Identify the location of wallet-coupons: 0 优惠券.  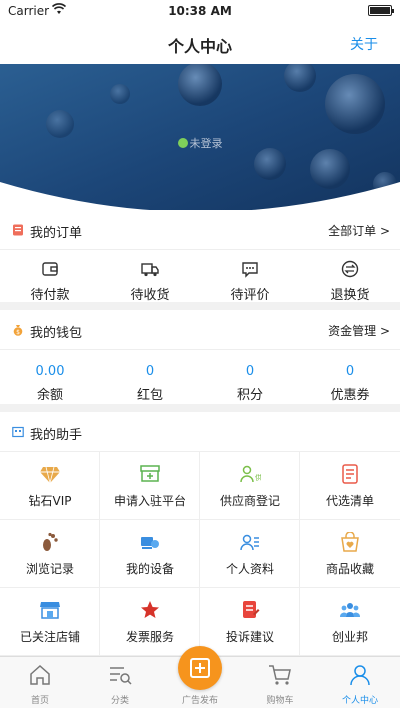
(350, 381).